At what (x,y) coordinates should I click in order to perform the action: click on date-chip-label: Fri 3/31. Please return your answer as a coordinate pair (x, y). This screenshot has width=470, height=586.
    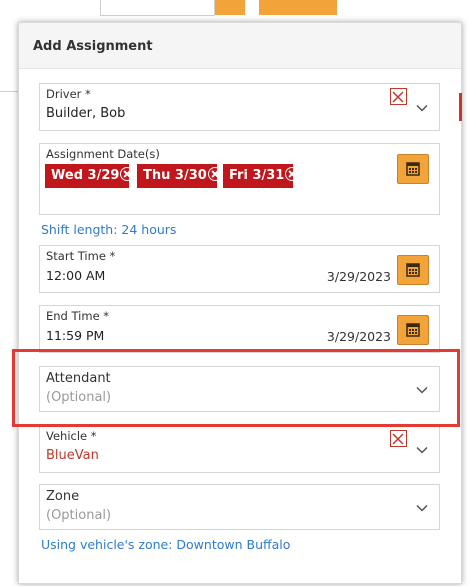
    Looking at the image, I should click on (257, 175).